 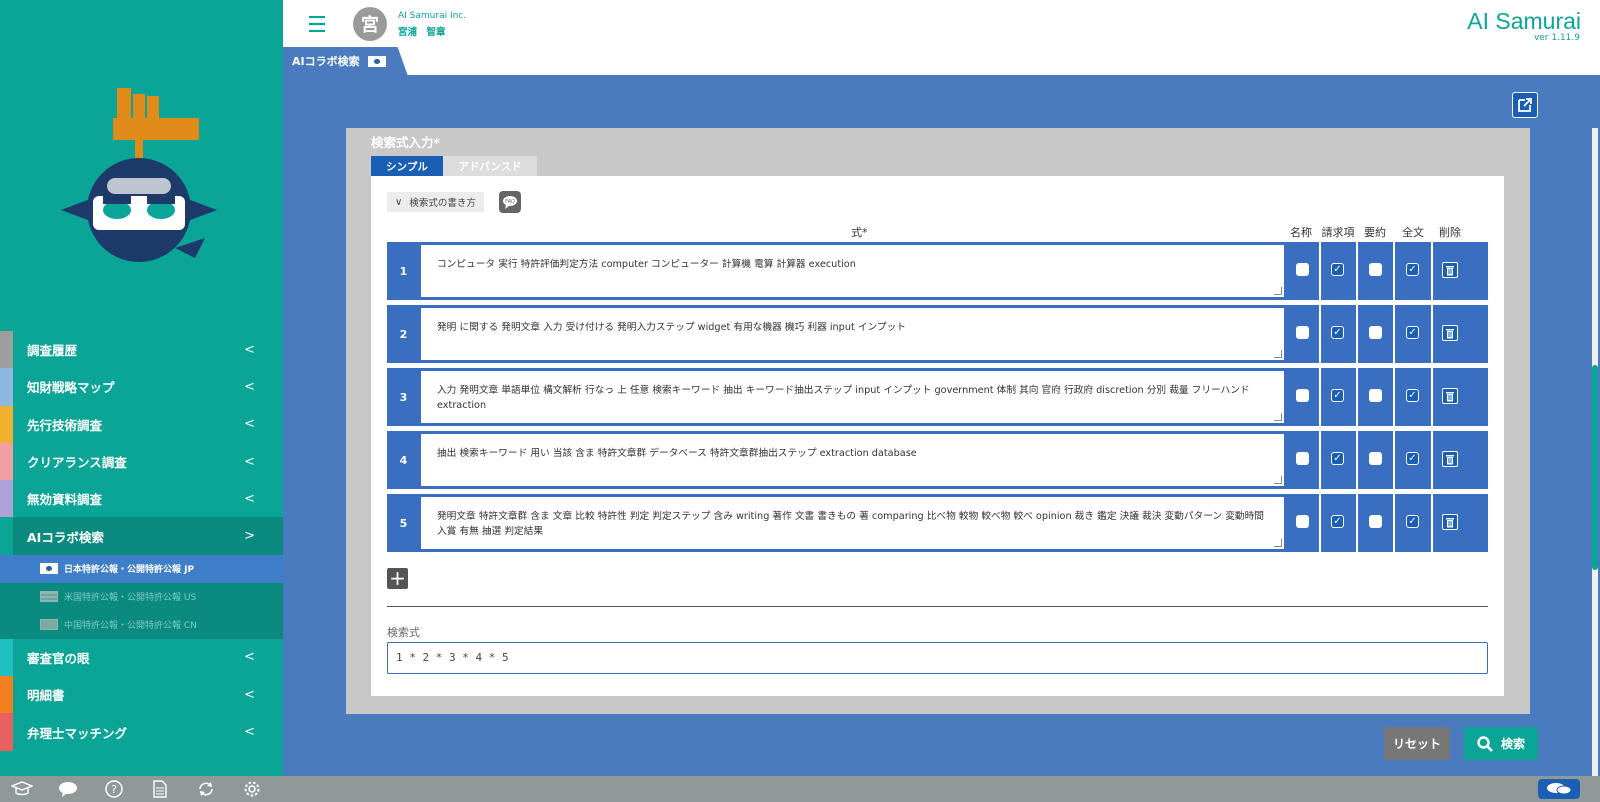 I want to click on china-flag-icon, so click(x=49, y=625).